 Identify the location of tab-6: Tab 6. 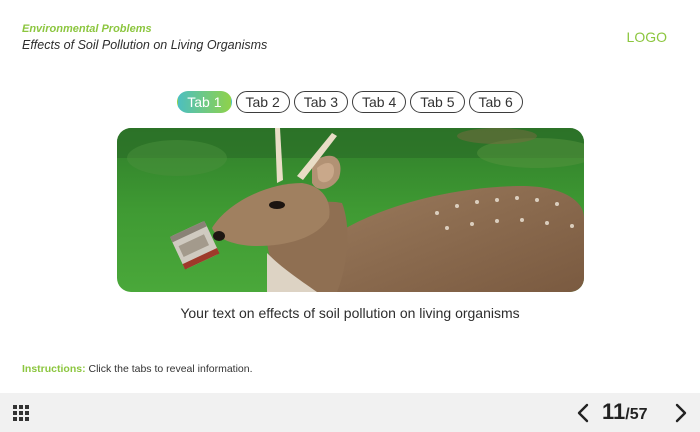
(495, 102).